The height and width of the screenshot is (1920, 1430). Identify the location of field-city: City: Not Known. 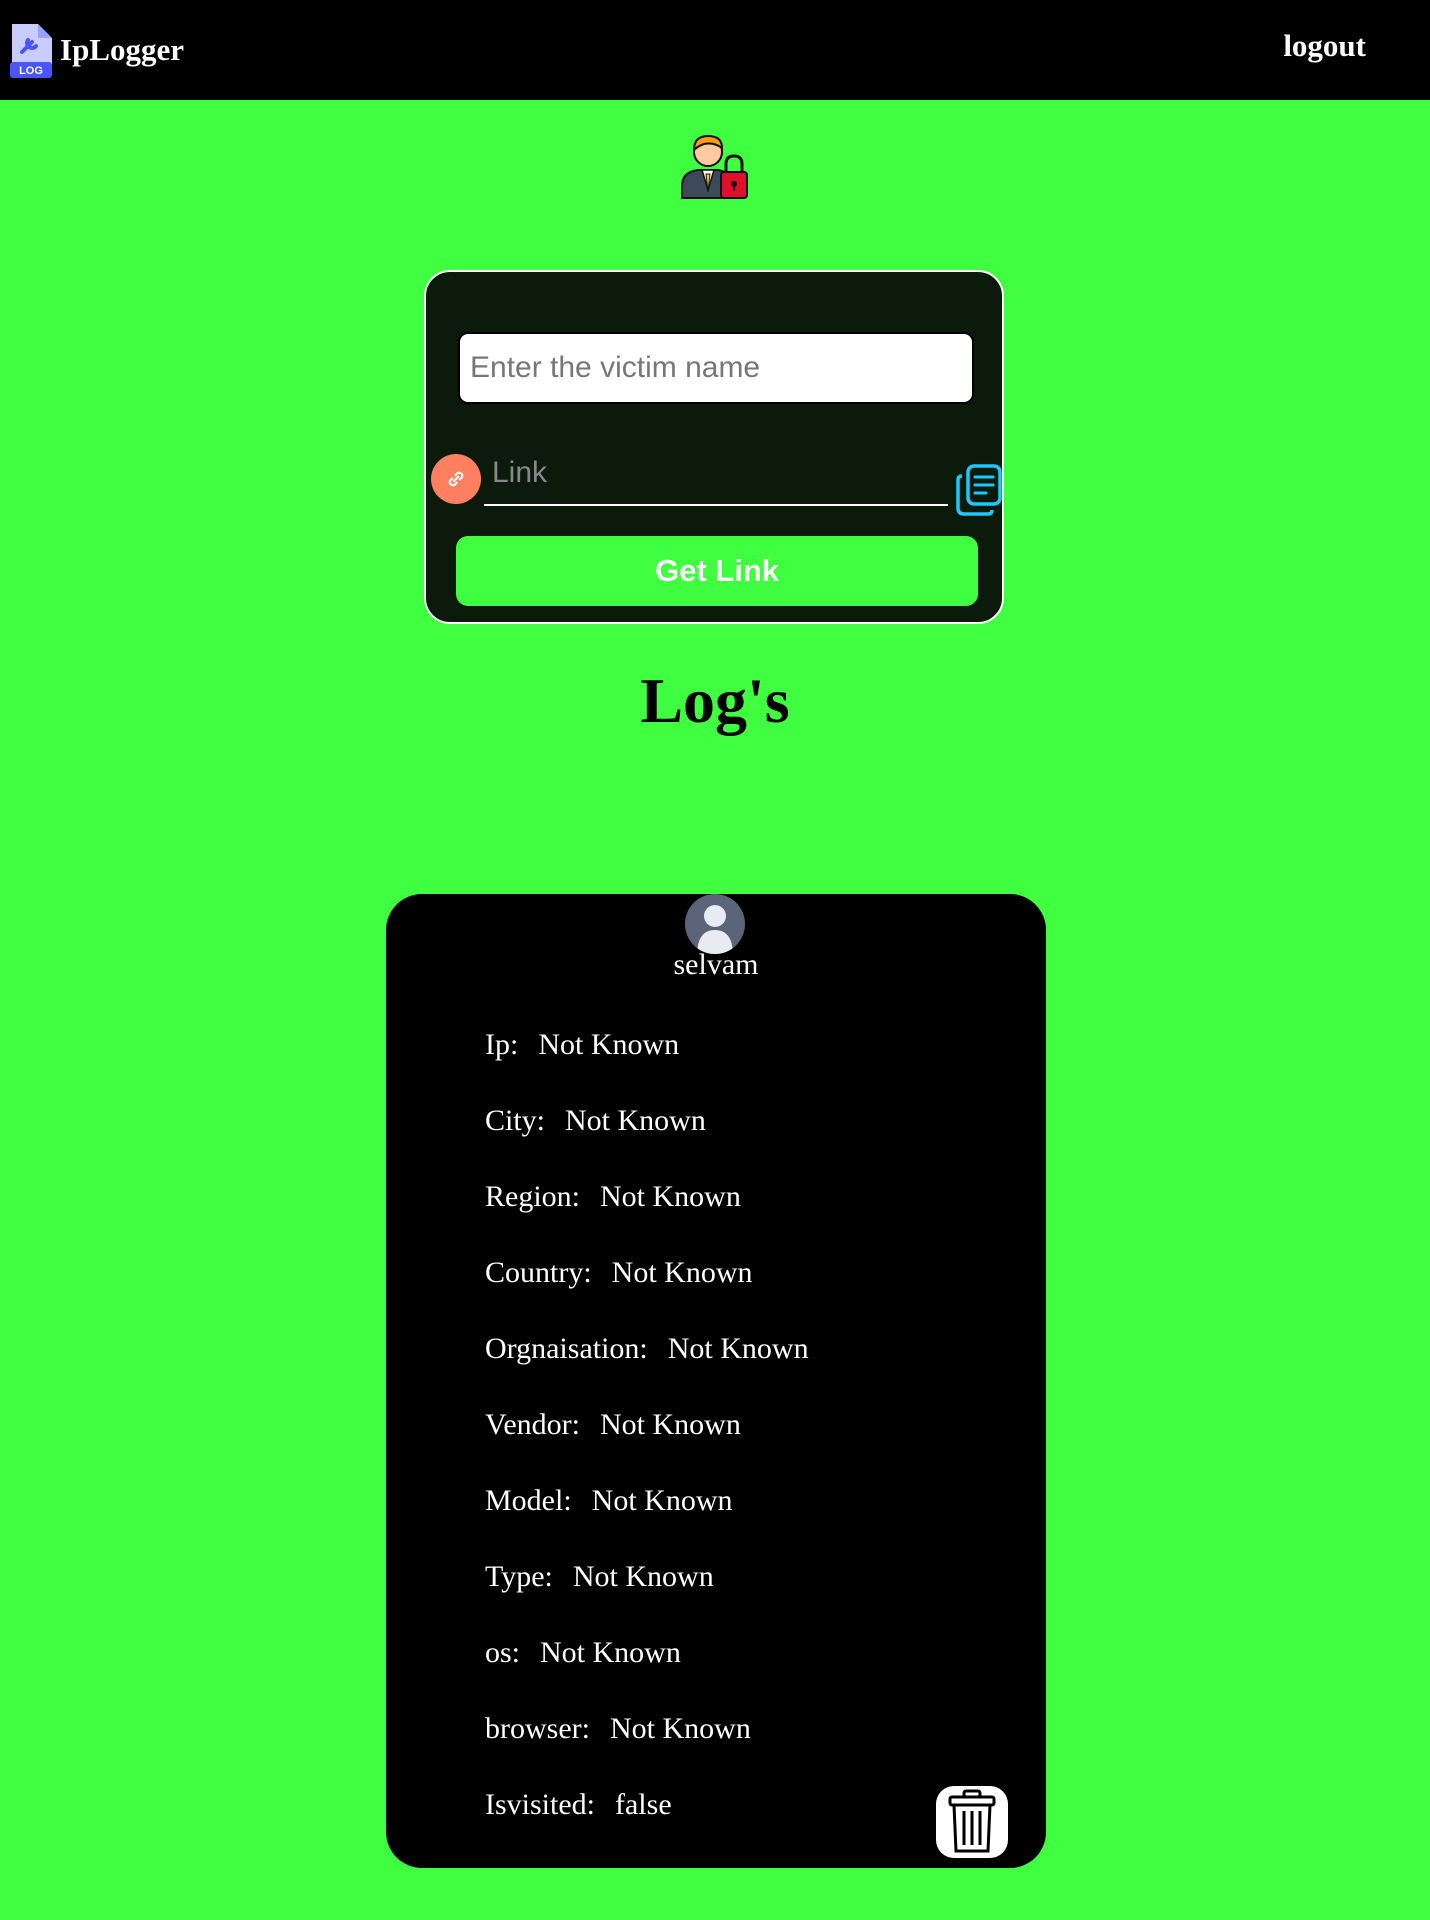
(647, 1142).